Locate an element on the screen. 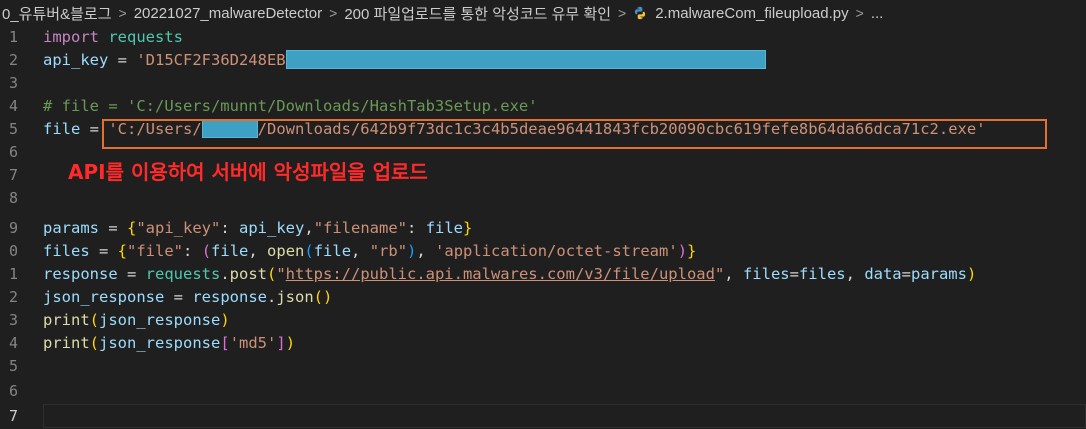  code-line: 4 print(json_response['md5']) is located at coordinates (543, 343).